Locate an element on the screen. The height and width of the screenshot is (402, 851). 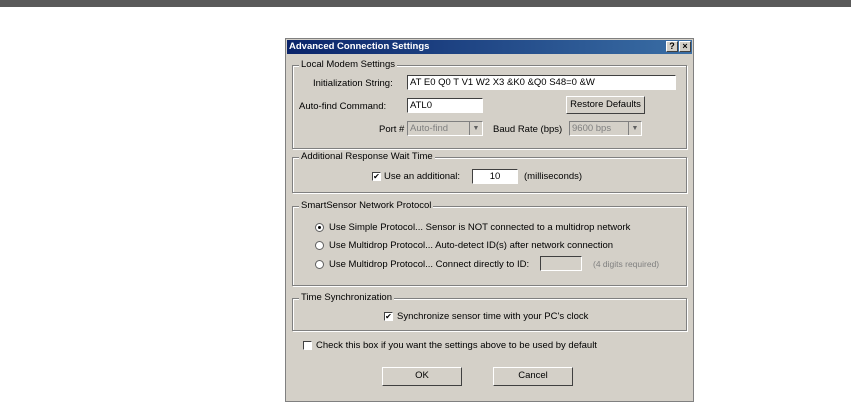
dialog-titlebar: Advanced Connection Settings ? × is located at coordinates (489, 47).